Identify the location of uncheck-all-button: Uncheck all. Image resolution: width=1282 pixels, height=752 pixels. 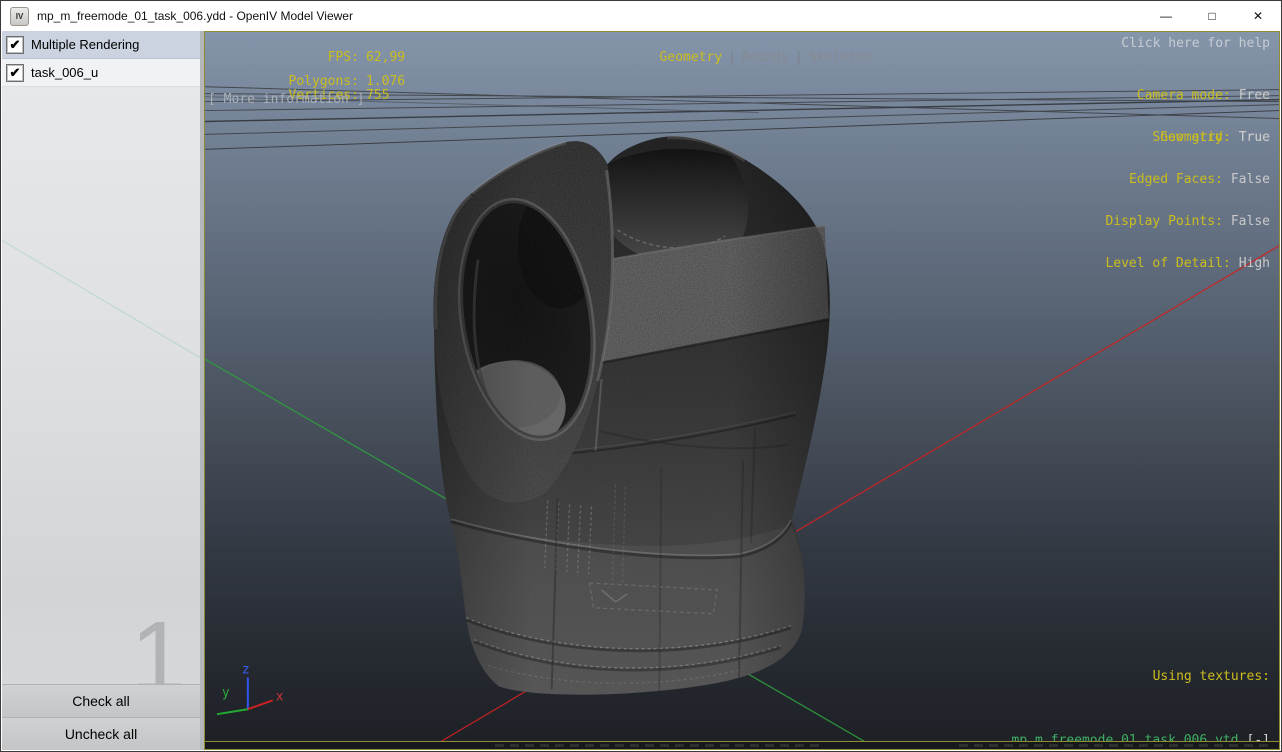
(101, 733).